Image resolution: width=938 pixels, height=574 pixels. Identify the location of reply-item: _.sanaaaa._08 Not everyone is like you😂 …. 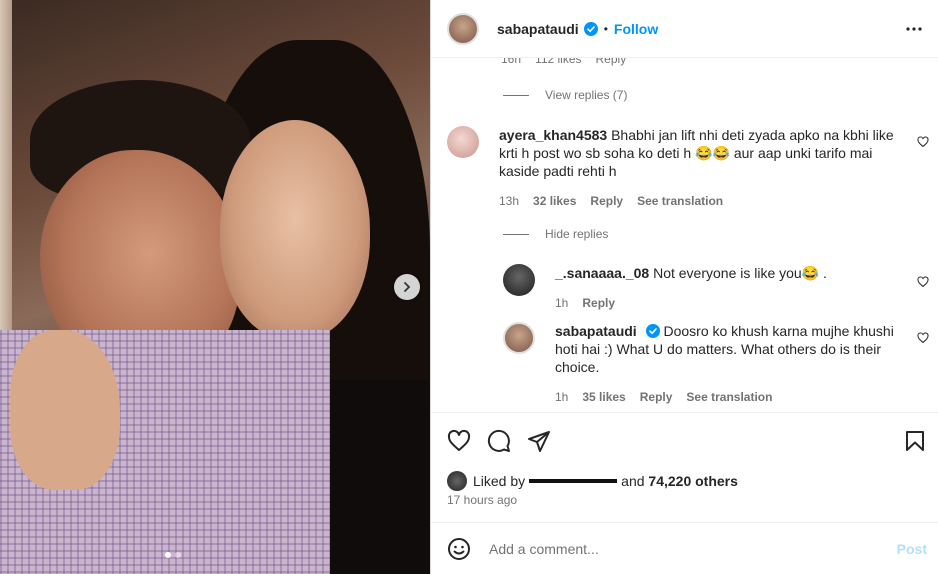
(703, 288).